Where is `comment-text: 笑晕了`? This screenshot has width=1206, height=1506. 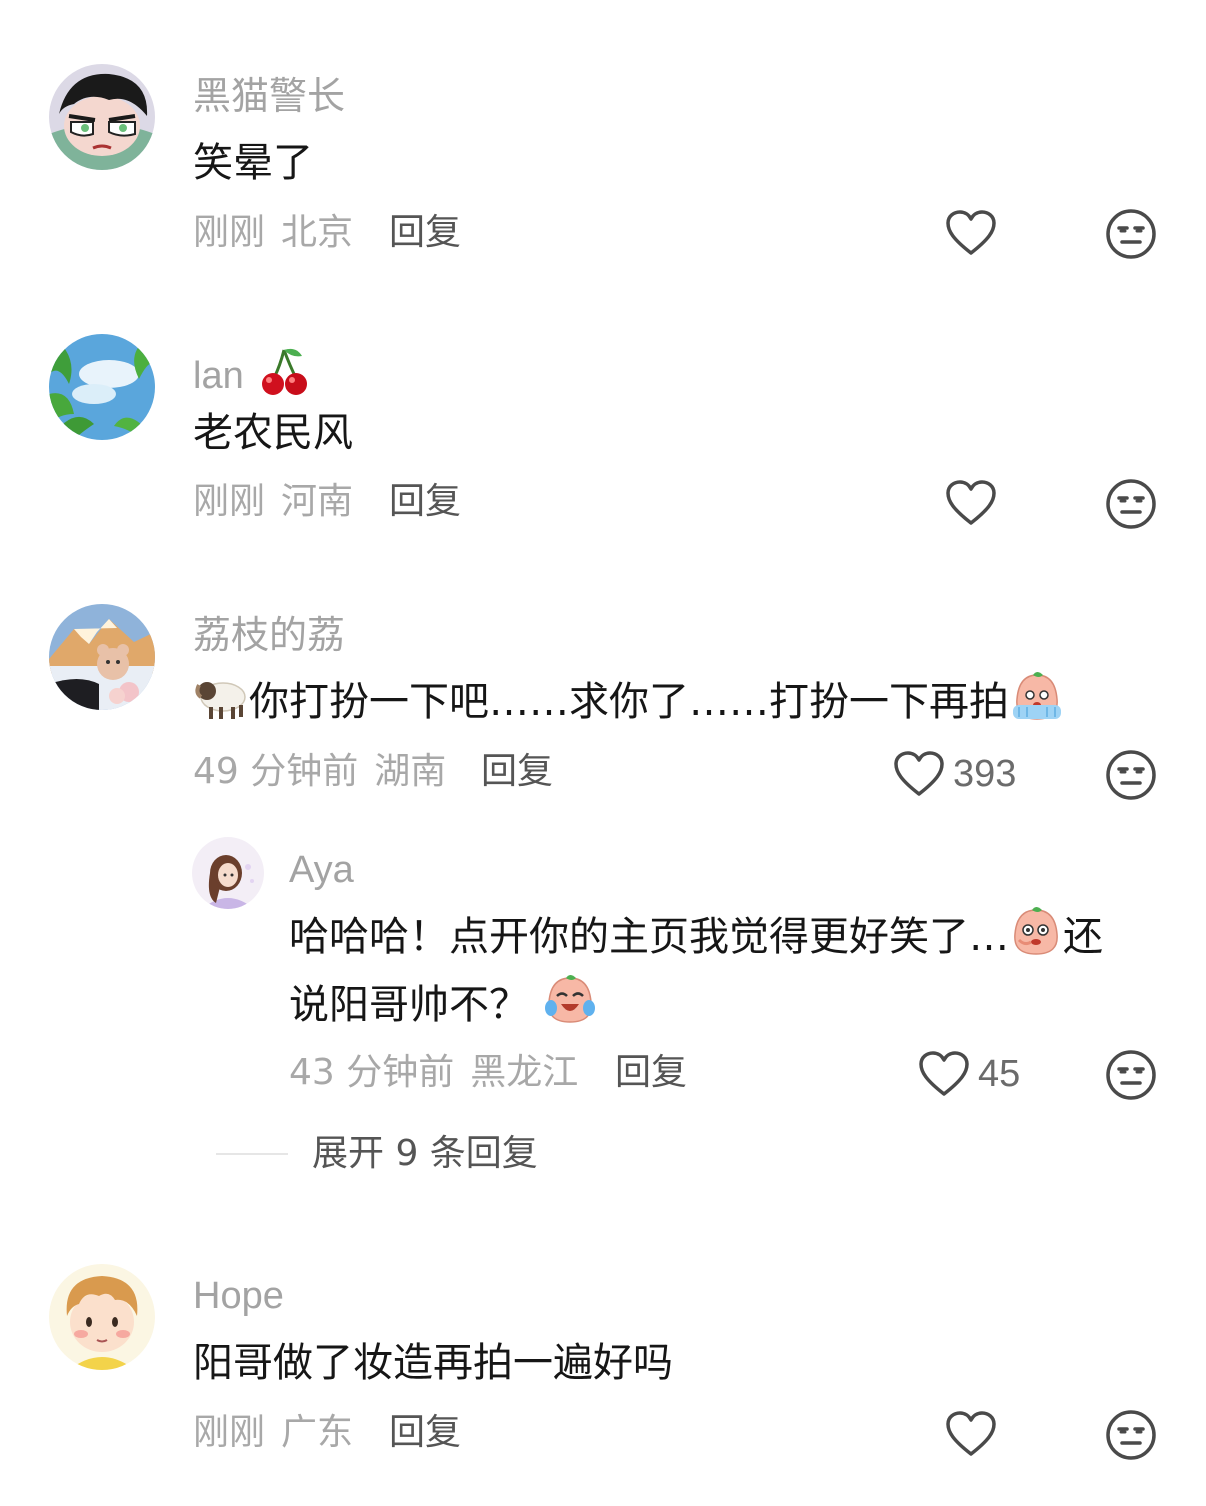
comment-text: 笑晕了 is located at coordinates (253, 163).